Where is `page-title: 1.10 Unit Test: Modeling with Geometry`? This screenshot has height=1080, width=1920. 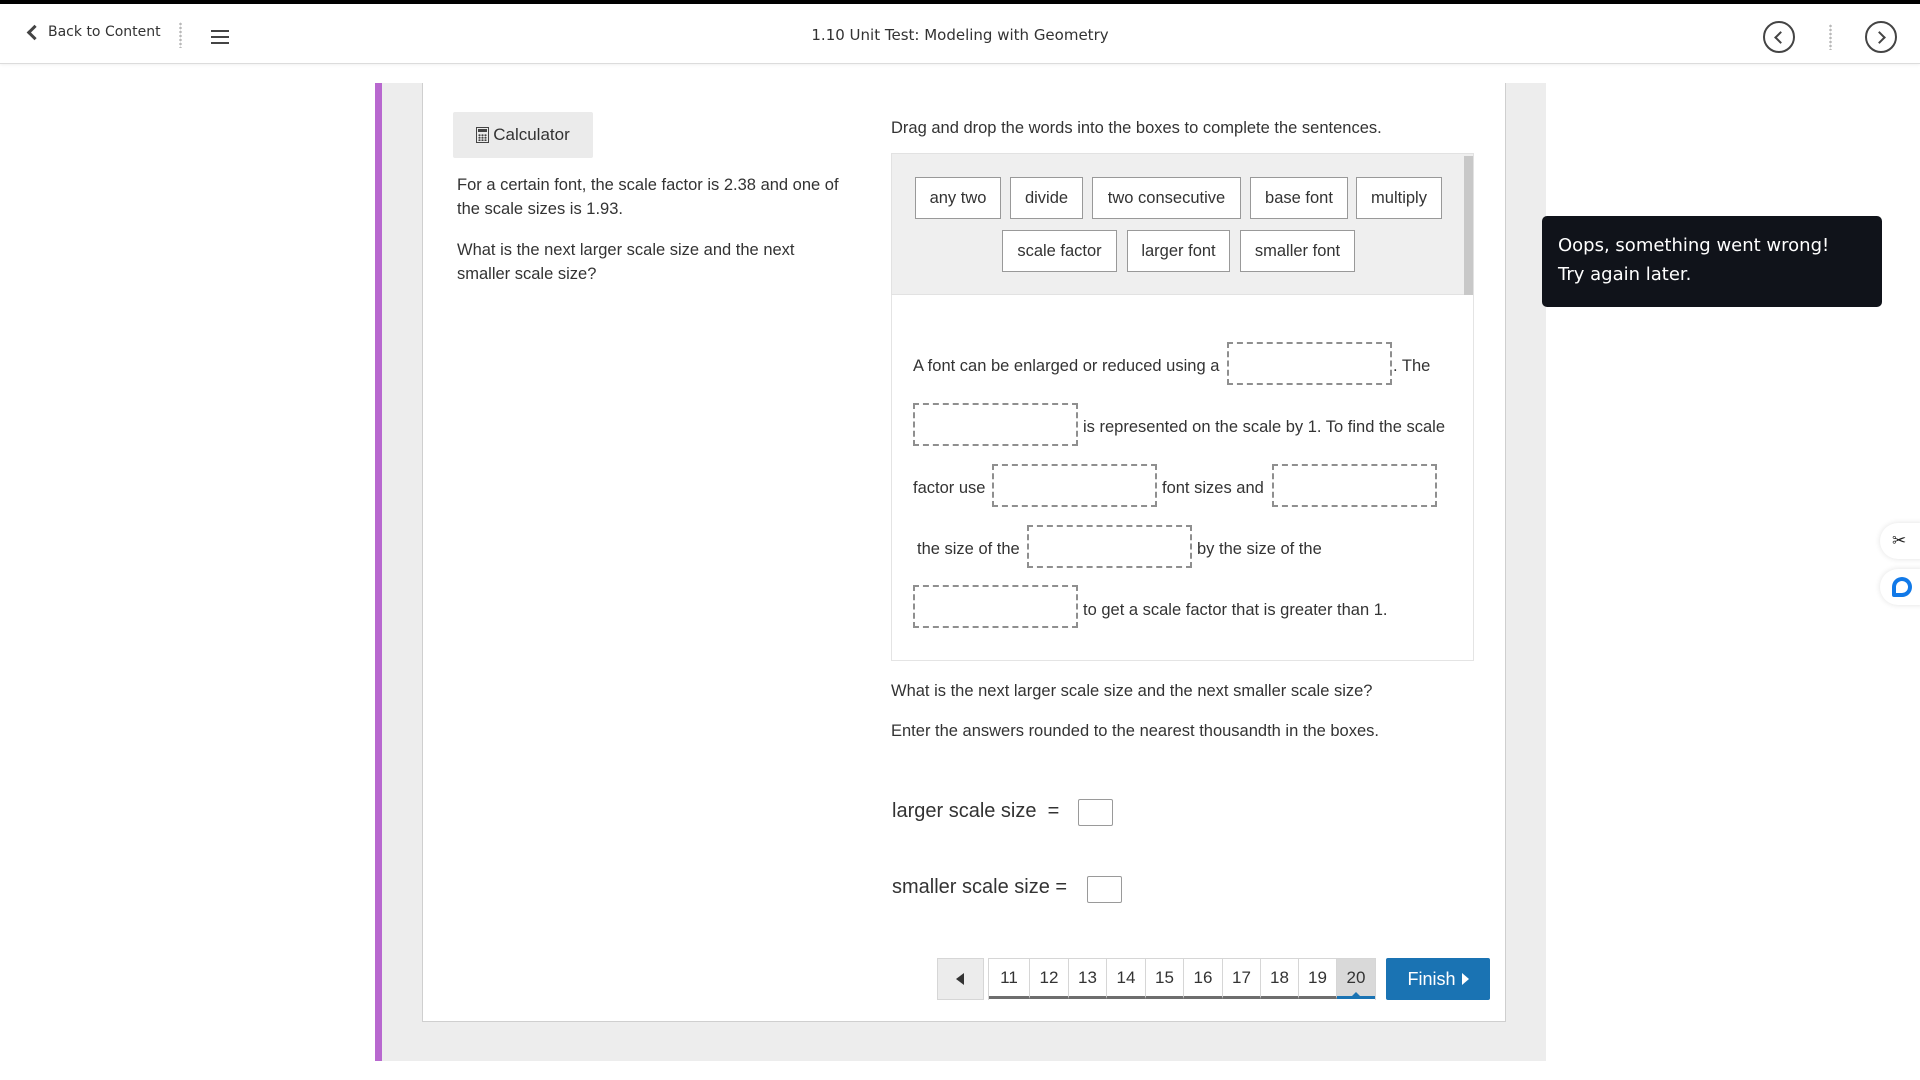 page-title: 1.10 Unit Test: Modeling with Geometry is located at coordinates (960, 35).